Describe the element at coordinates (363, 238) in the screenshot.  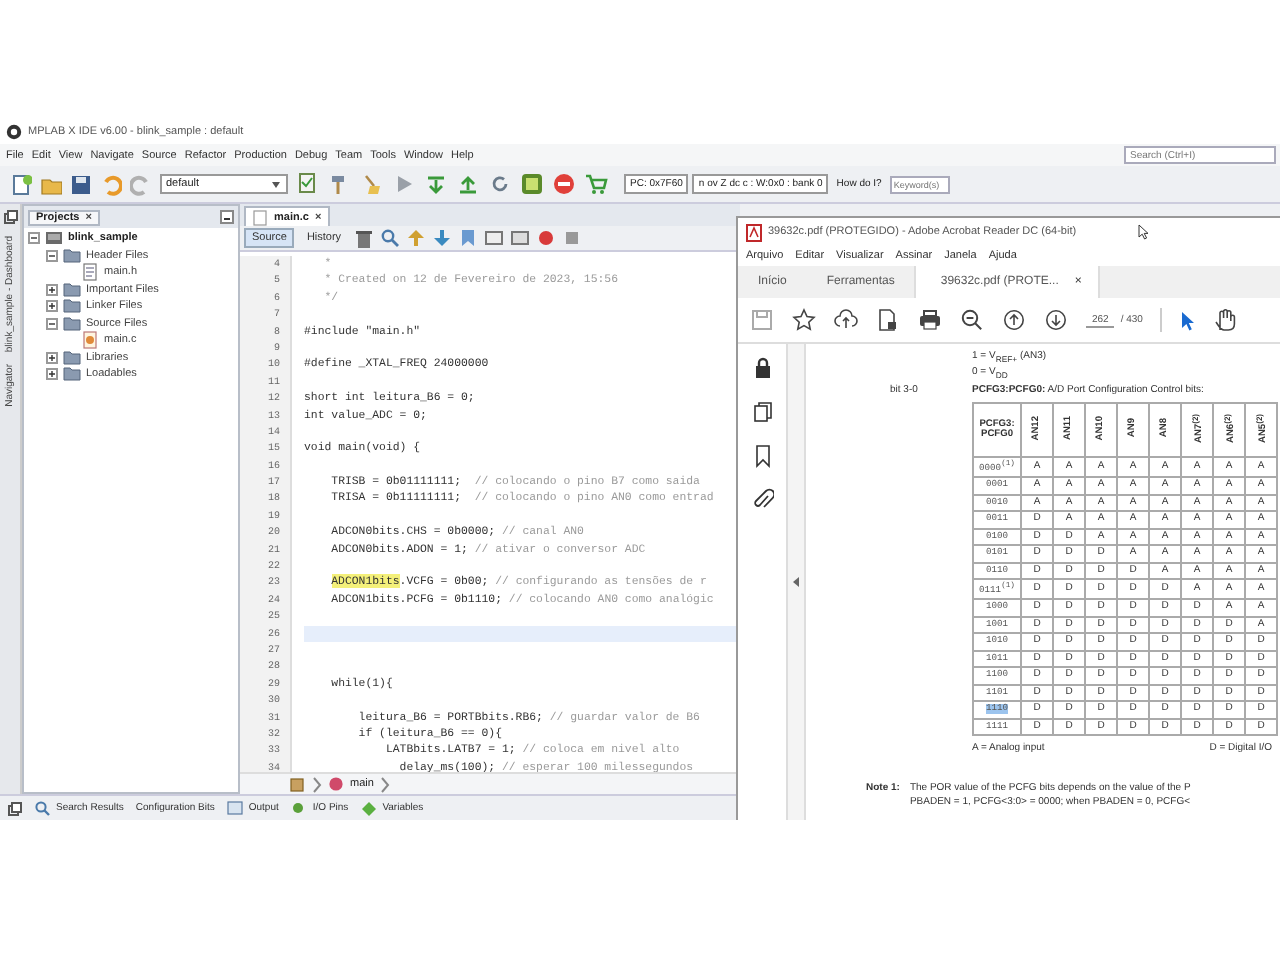
I see `trash-icon` at that location.